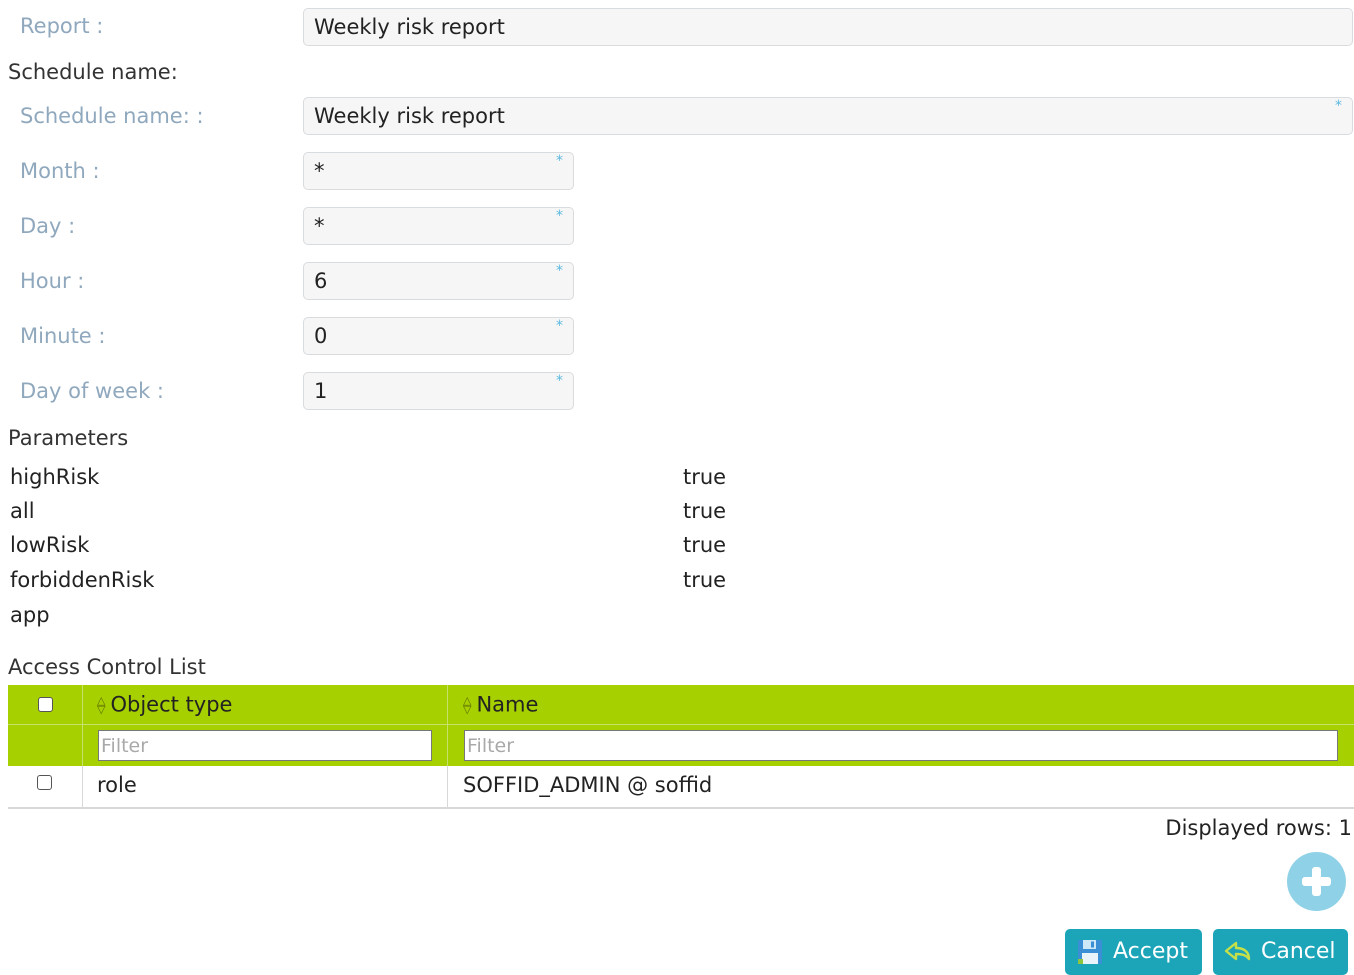 This screenshot has width=1354, height=975. What do you see at coordinates (44, 782) in the screenshot?
I see `row-checkbox` at bounding box center [44, 782].